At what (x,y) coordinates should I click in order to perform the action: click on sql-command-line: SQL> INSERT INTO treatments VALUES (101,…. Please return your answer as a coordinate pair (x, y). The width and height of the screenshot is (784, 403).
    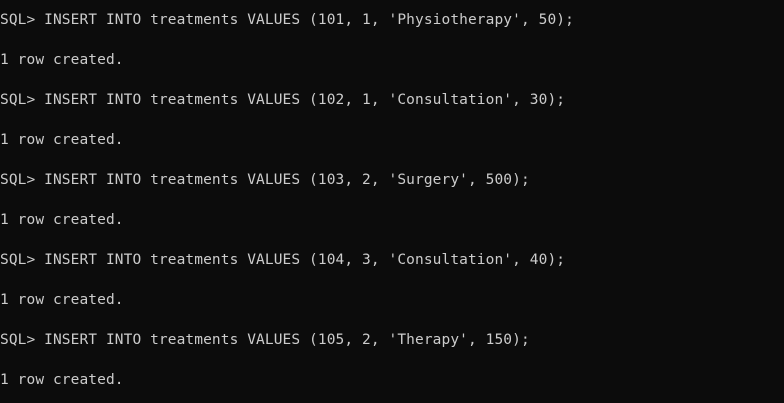
    Looking at the image, I should click on (287, 20).